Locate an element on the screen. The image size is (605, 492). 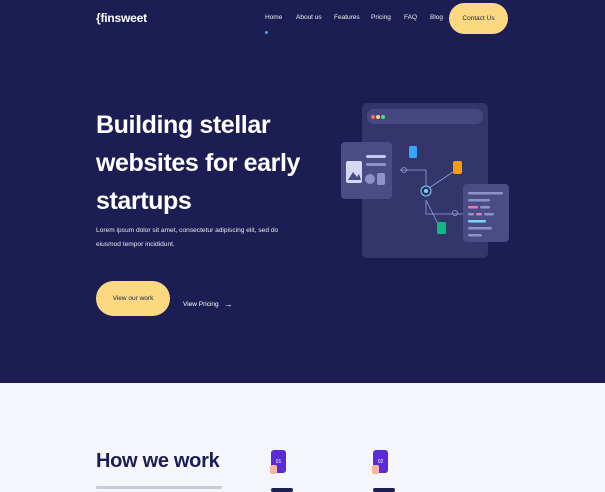
step-one-label is located at coordinates (282, 490).